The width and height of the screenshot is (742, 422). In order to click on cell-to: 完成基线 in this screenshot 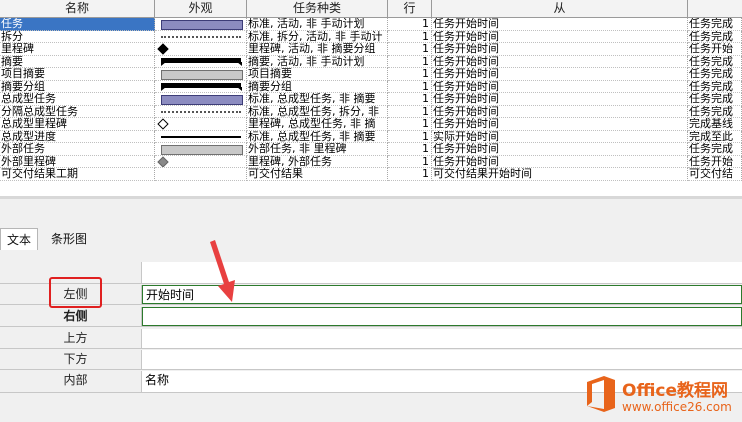, I will do `click(715, 124)`.